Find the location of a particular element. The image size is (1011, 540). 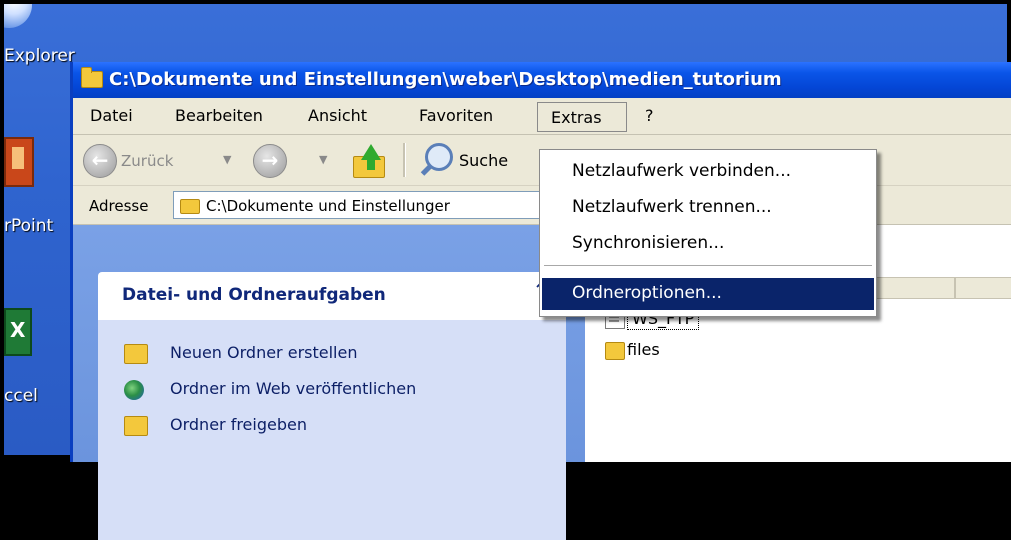

desktop-label-powerpoint: rPoint is located at coordinates (28, 226).